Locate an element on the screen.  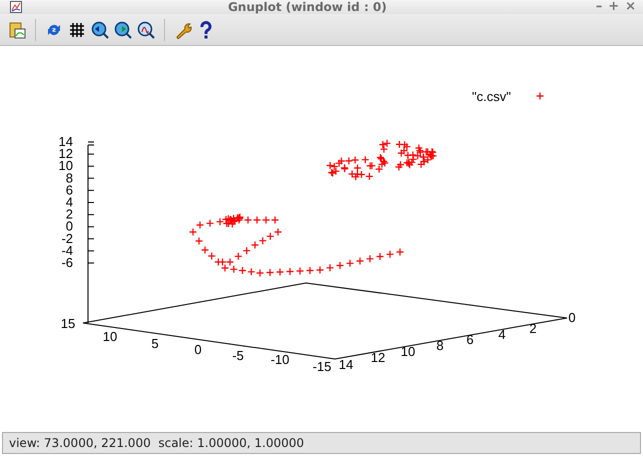
plus-marker-icon is located at coordinates (540, 96).